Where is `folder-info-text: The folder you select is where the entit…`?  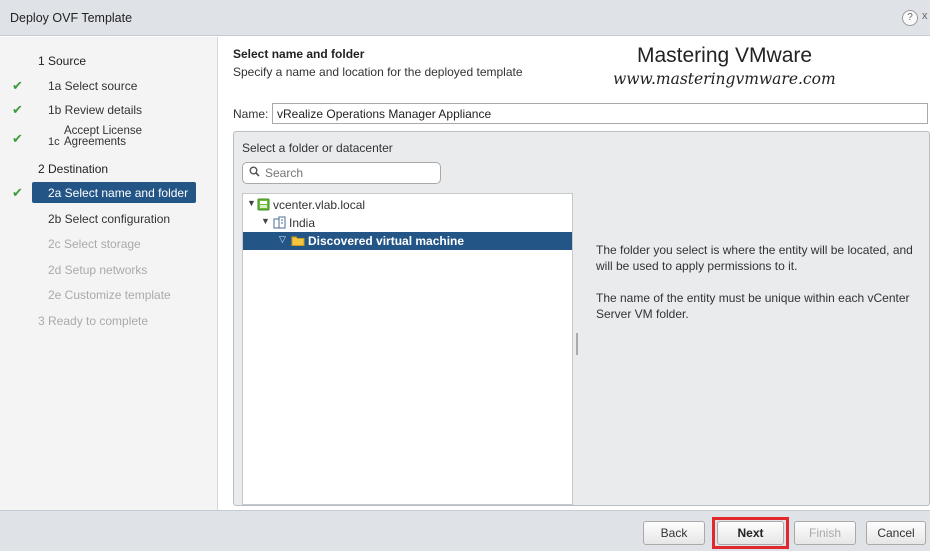 folder-info-text: The folder you select is where the entit… is located at coordinates (761, 290).